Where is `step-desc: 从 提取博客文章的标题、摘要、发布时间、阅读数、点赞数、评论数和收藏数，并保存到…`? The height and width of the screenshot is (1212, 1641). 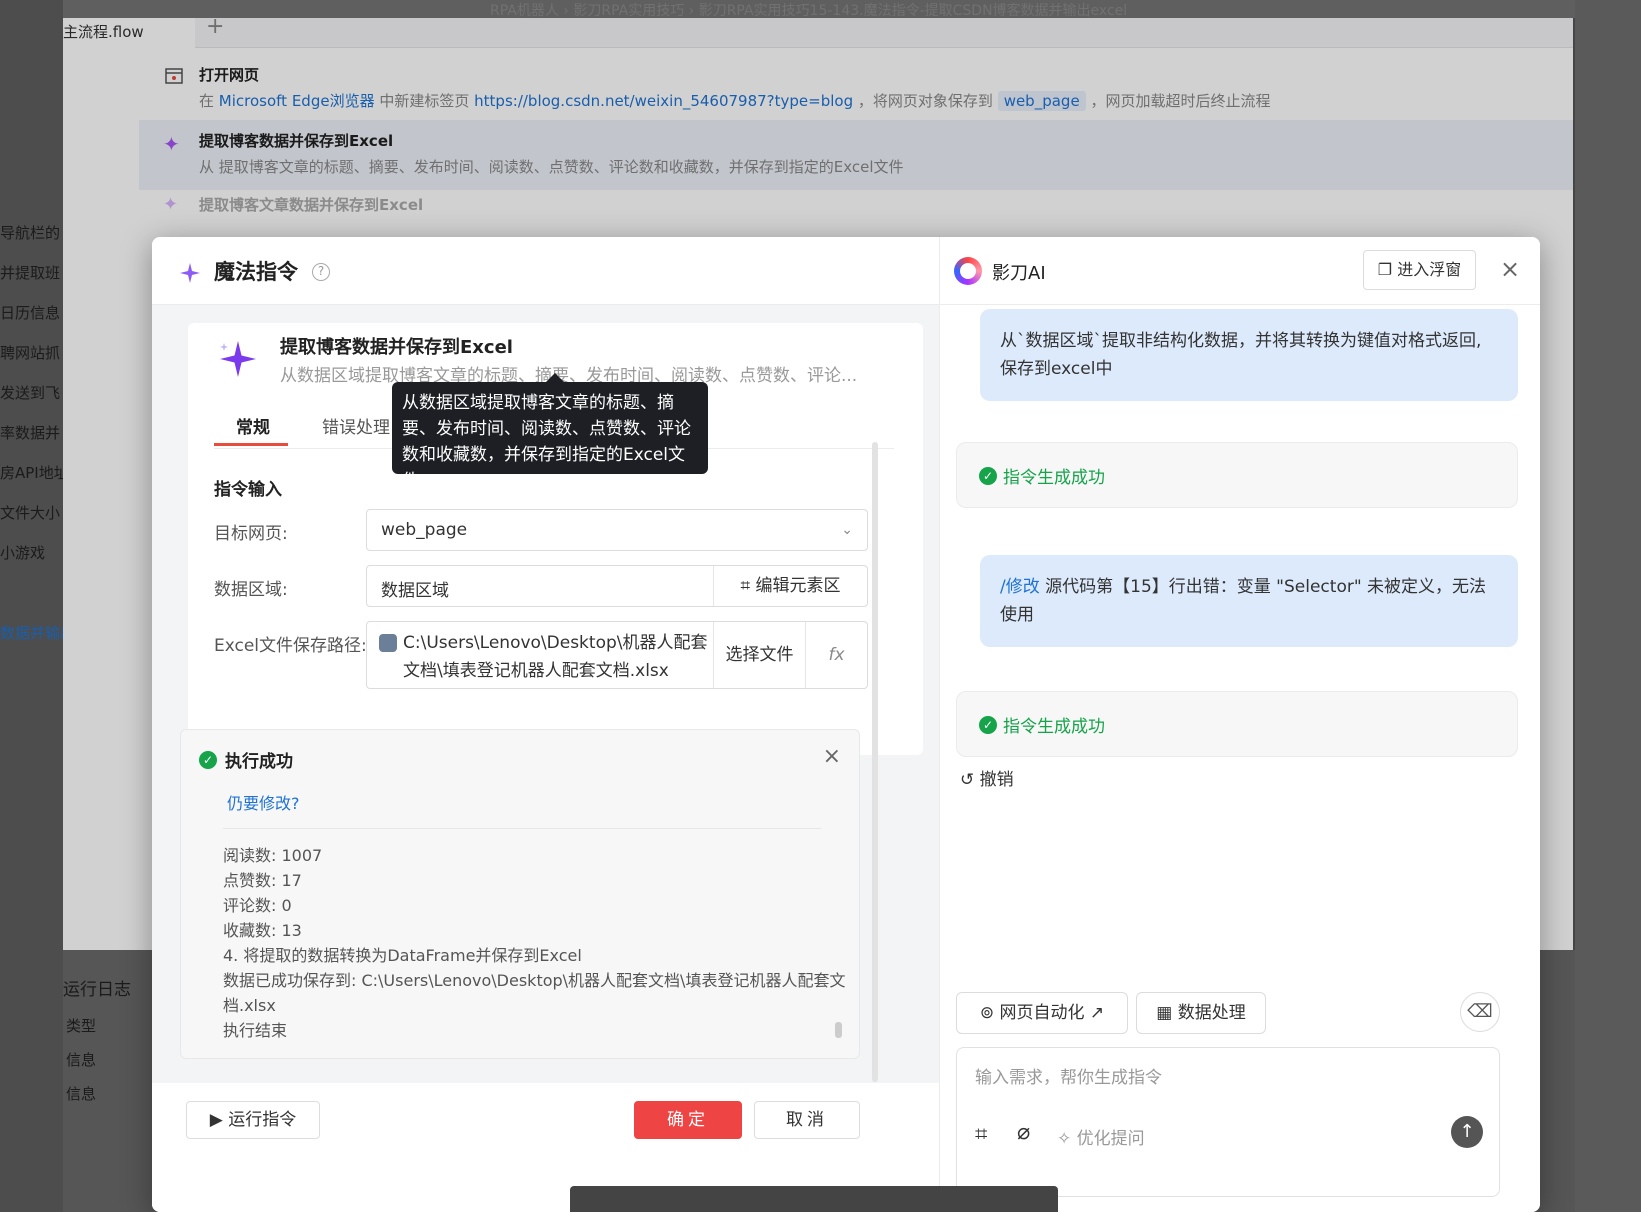 step-desc: 从 提取博客文章的标题、摘要、发布时间、阅读数、点赞数、评论数和收藏数，并保存到… is located at coordinates (551, 167).